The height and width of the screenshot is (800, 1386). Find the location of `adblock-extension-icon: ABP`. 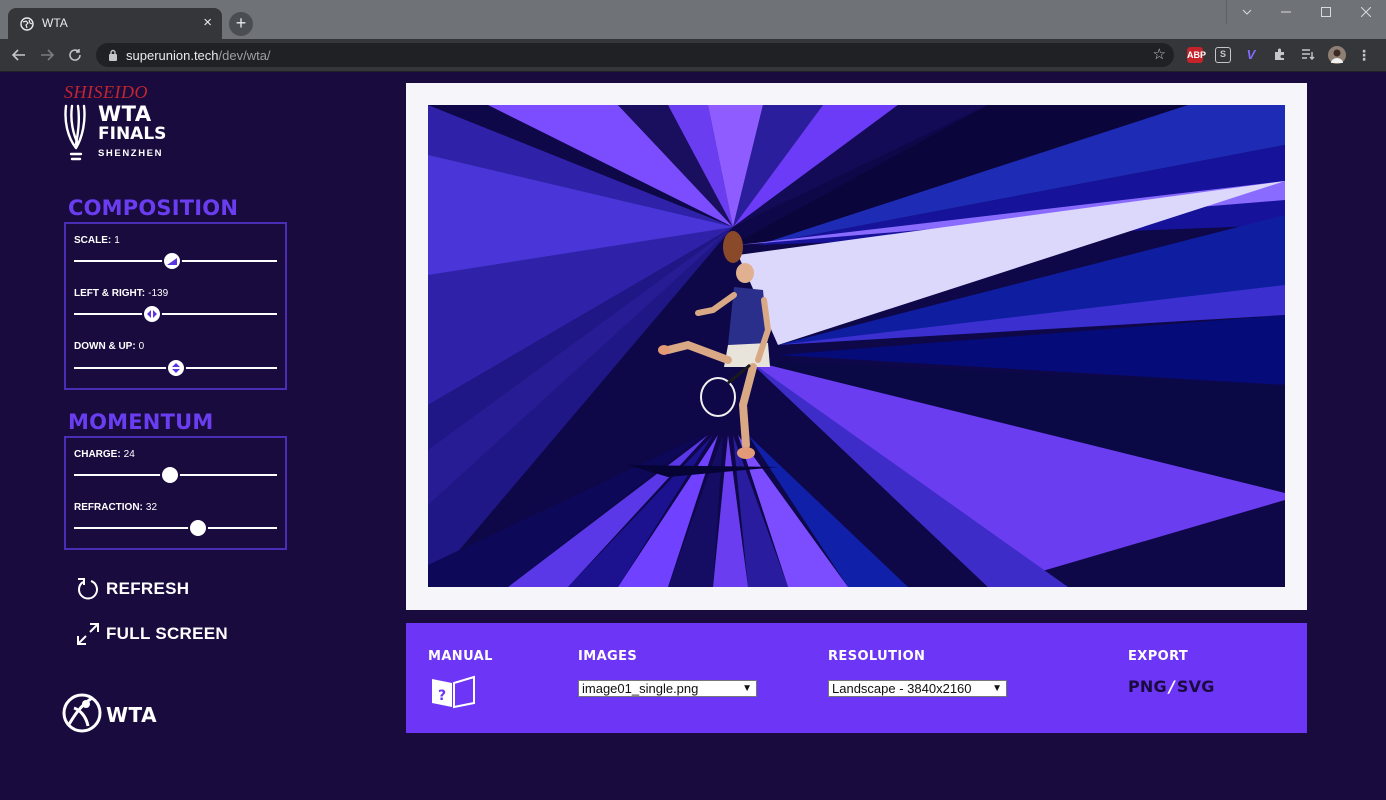

adblock-extension-icon: ABP is located at coordinates (1196, 55).